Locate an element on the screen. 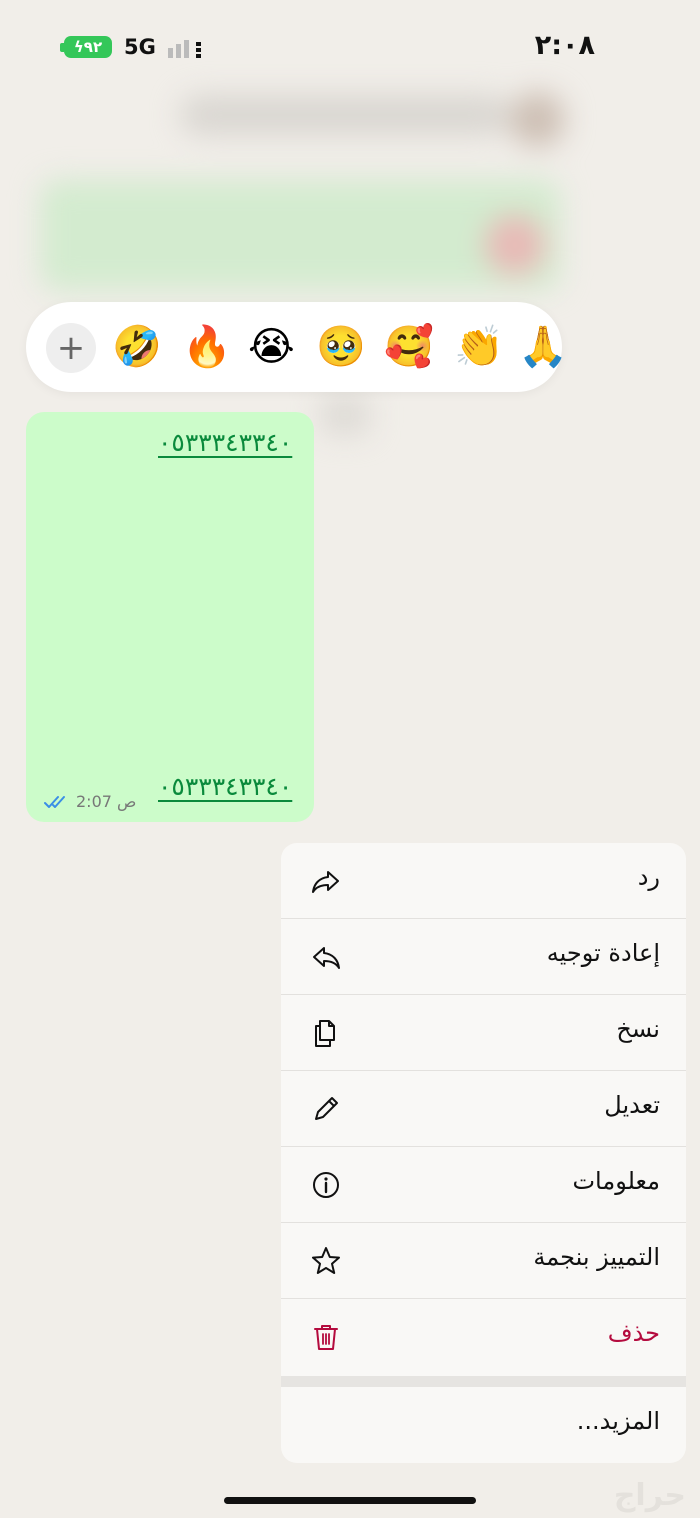 Image resolution: width=700 pixels, height=1518 pixels. emoji-fire: 🔥 is located at coordinates (207, 347).